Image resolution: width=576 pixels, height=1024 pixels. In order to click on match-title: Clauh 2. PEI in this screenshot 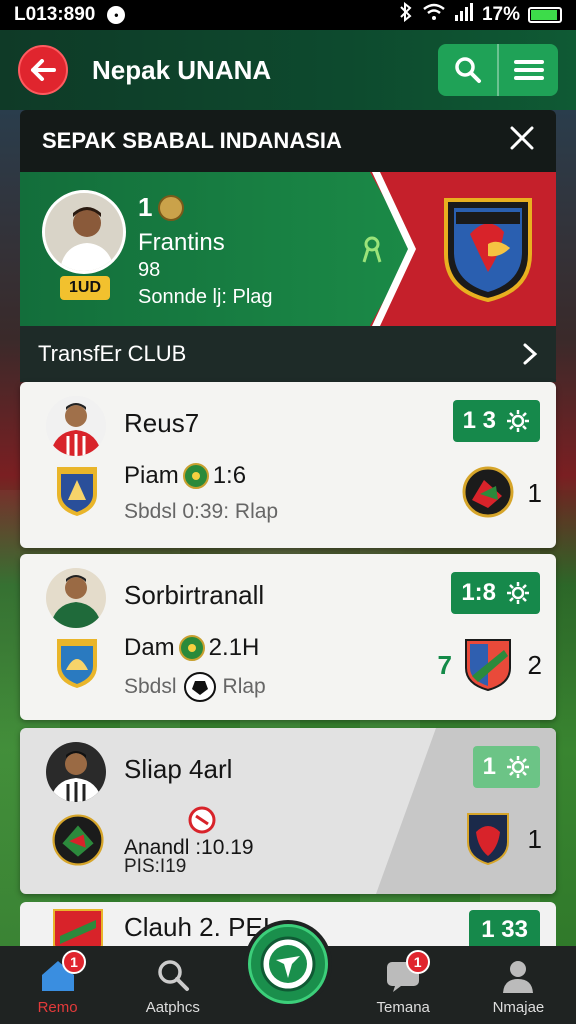, I will do `click(197, 927)`.